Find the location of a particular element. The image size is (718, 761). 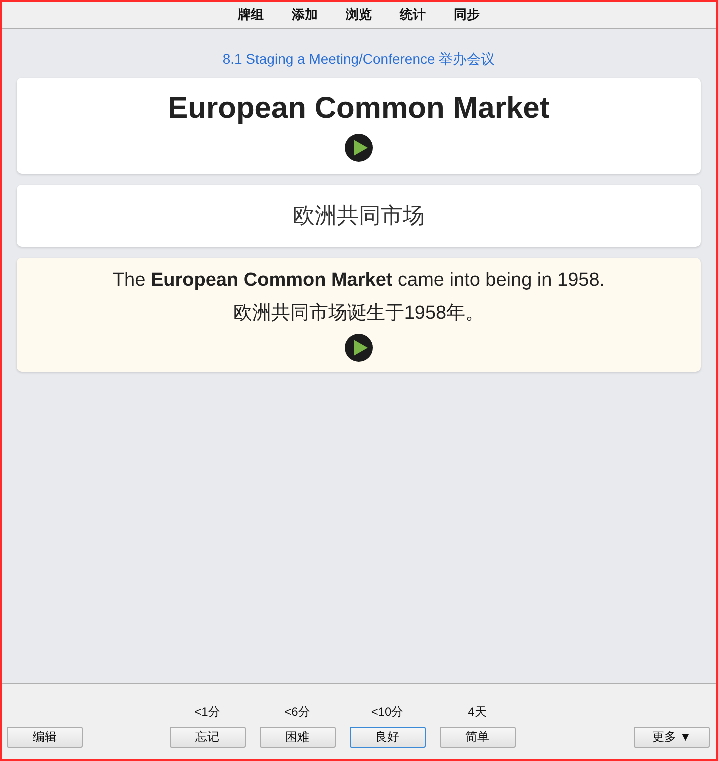

answer-button: 困难 is located at coordinates (298, 737).